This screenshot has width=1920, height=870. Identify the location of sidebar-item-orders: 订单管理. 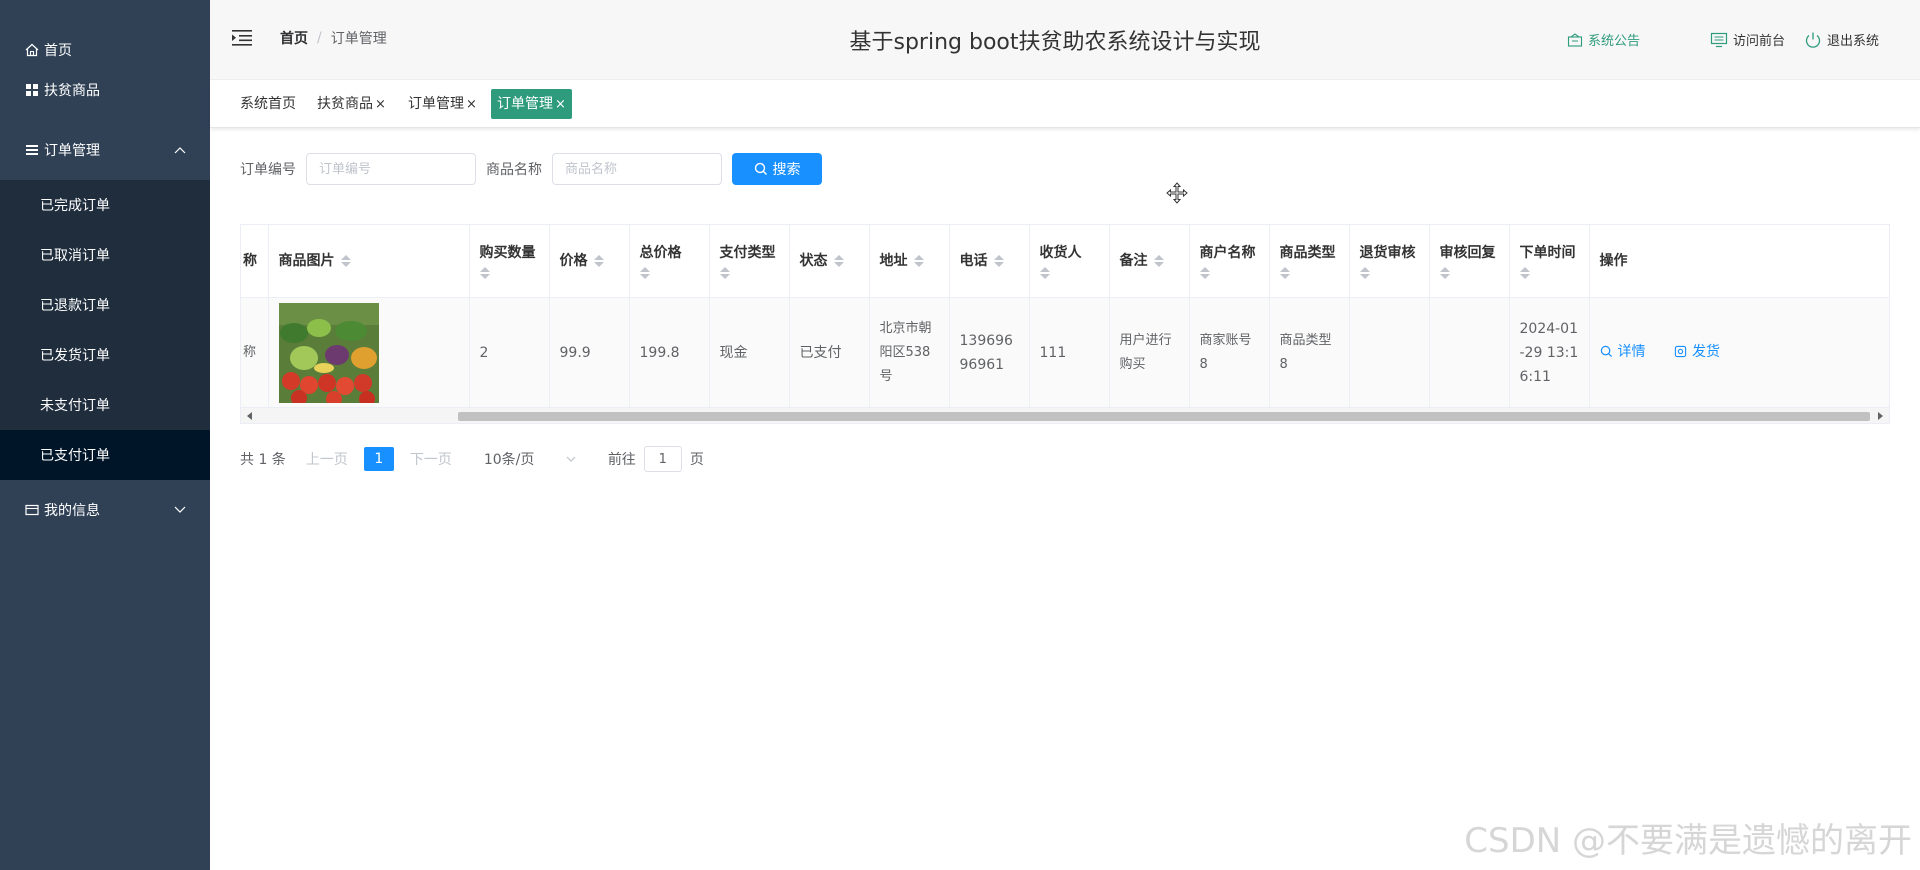
(105, 150).